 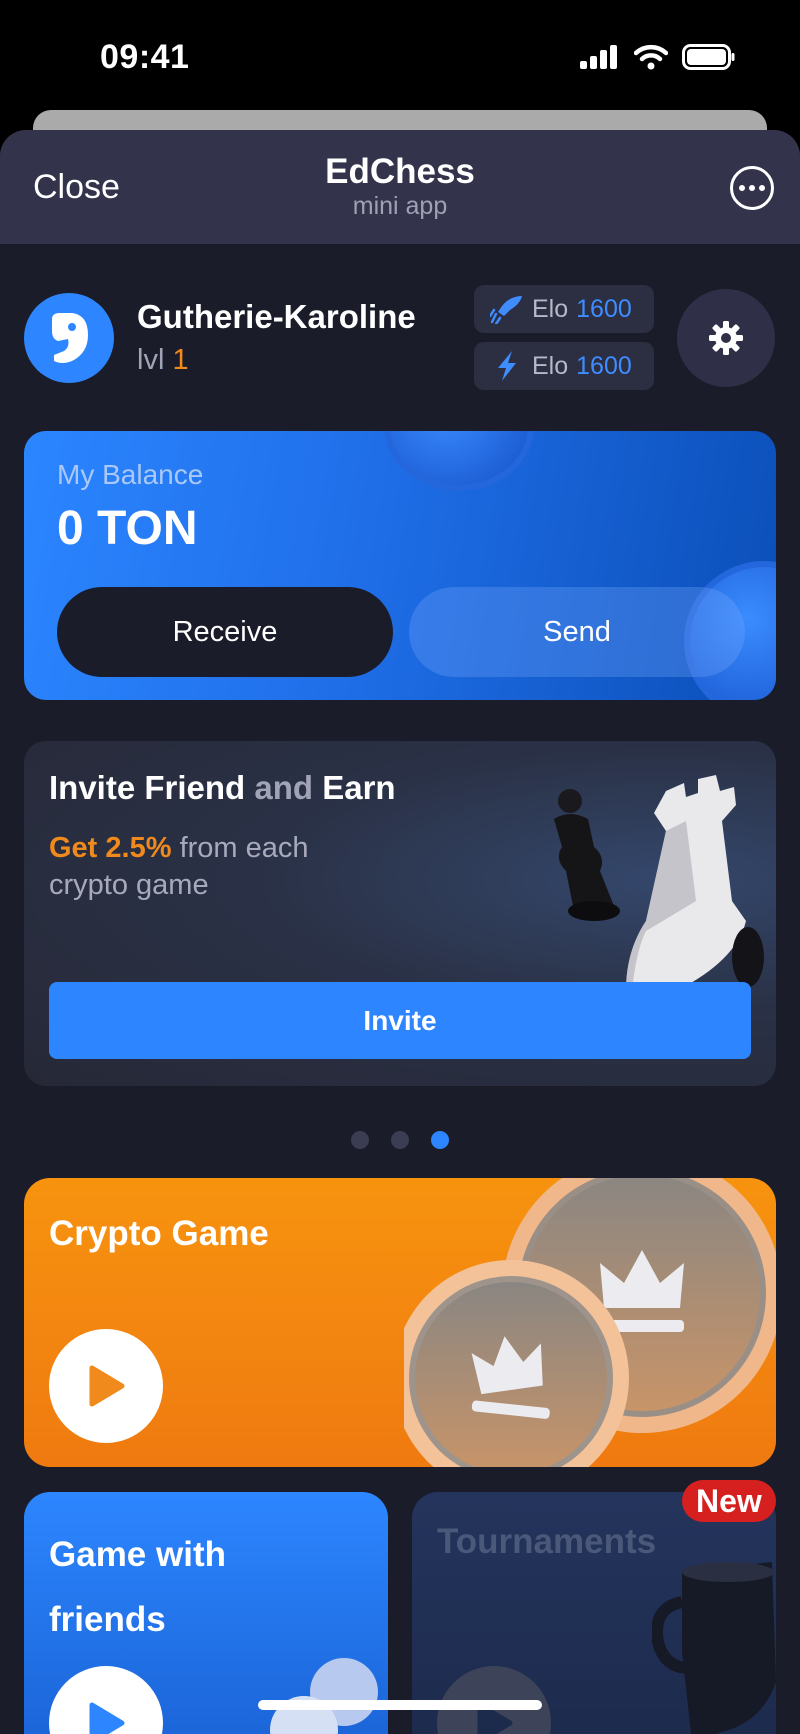 I want to click on tournaments-title: Tournaments, so click(x=547, y=1541).